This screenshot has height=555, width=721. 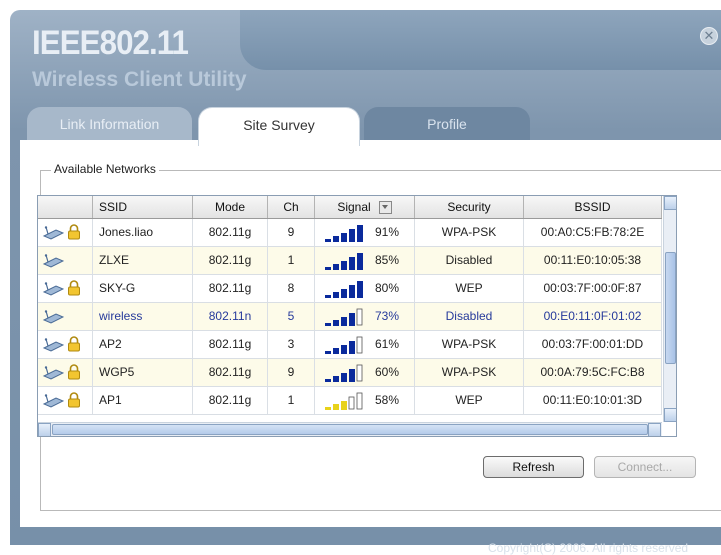 What do you see at coordinates (385, 208) in the screenshot?
I see `sort-dropdown-icon` at bounding box center [385, 208].